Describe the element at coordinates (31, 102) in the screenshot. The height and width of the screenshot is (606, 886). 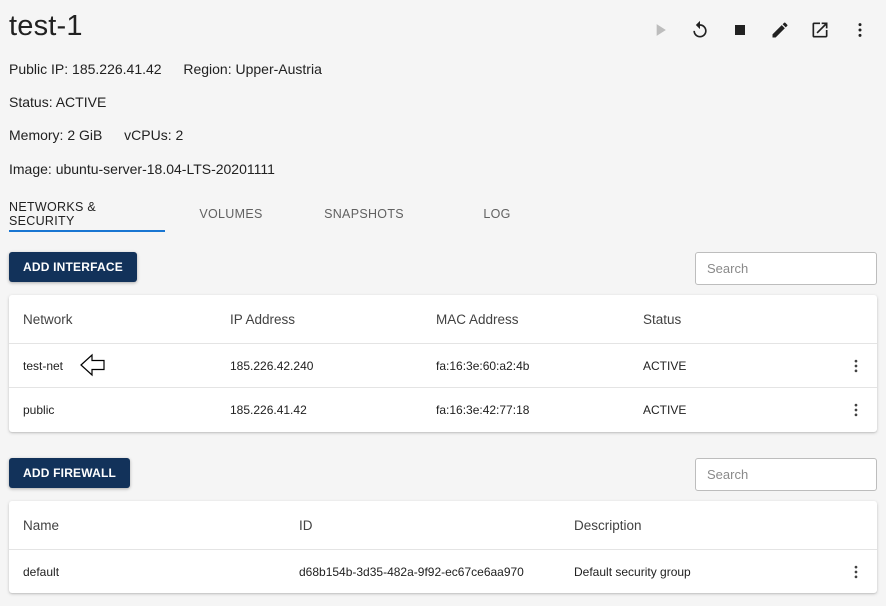
I see `status-label: Status:` at that location.